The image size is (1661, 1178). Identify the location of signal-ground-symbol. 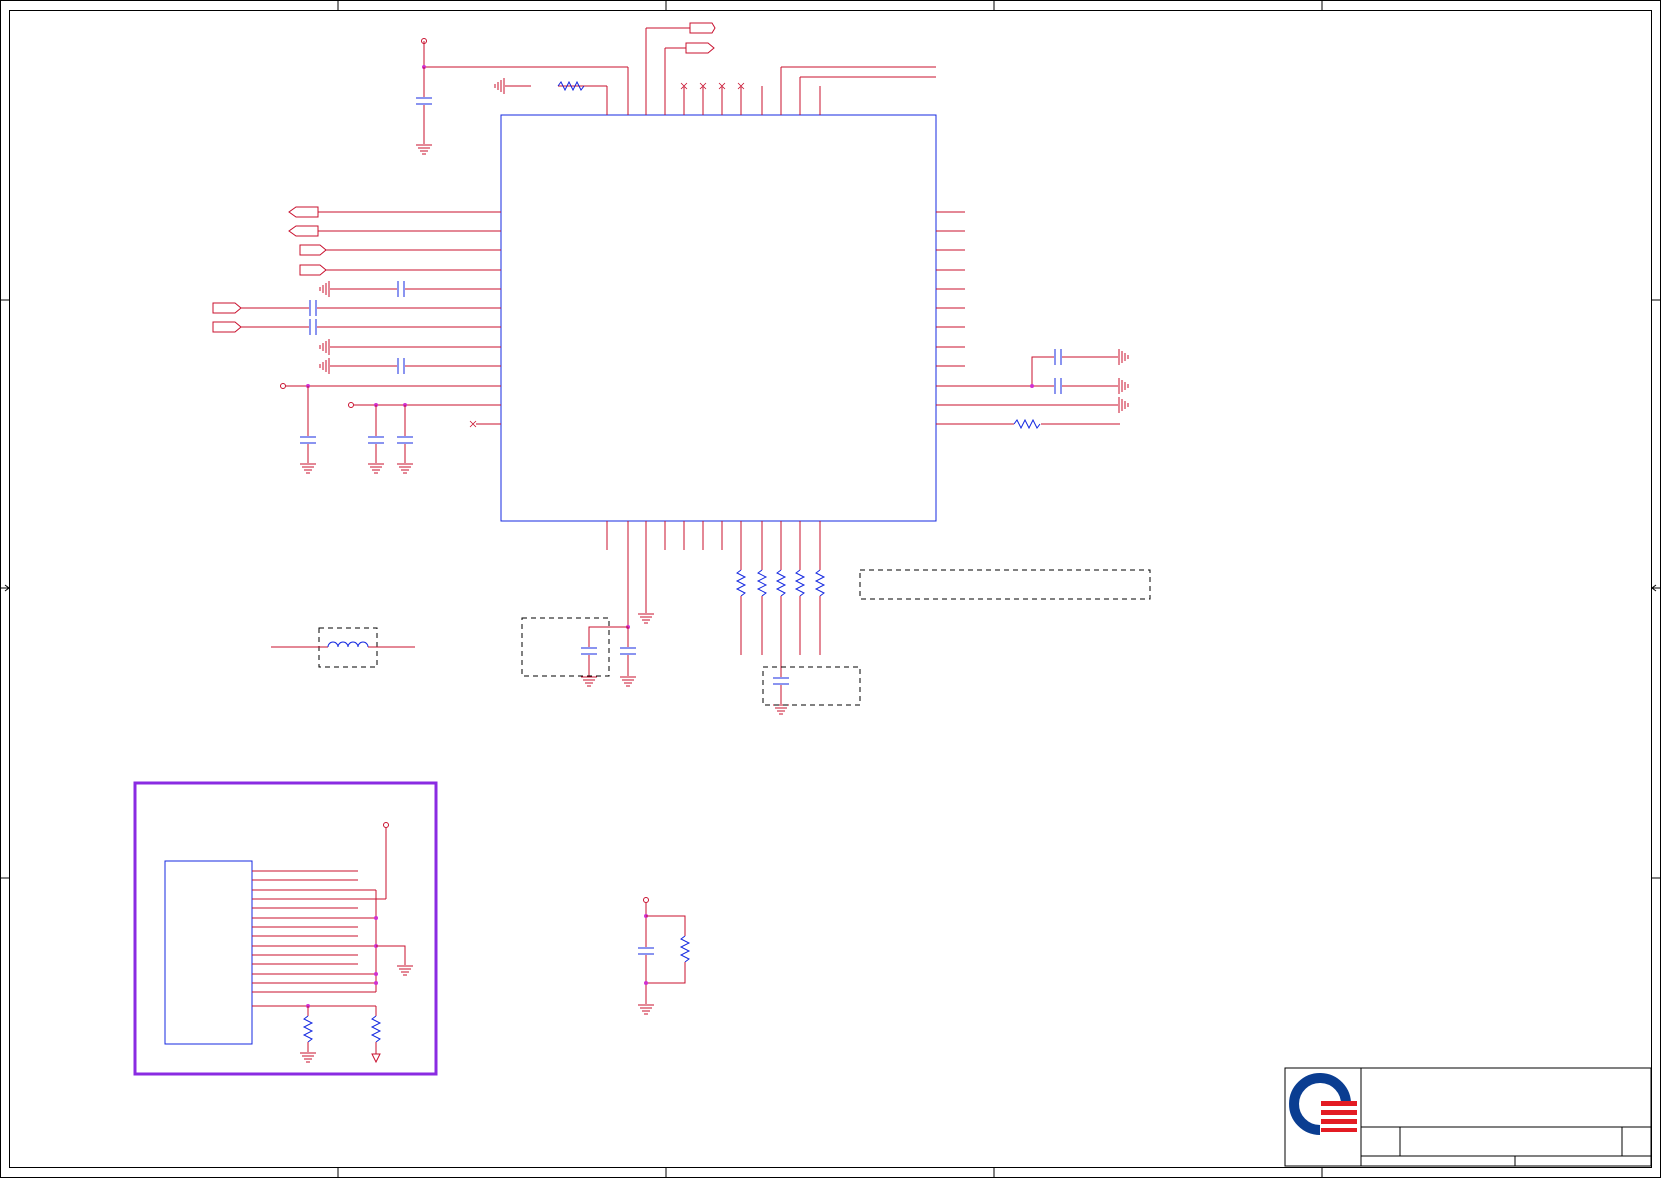
(376, 1058).